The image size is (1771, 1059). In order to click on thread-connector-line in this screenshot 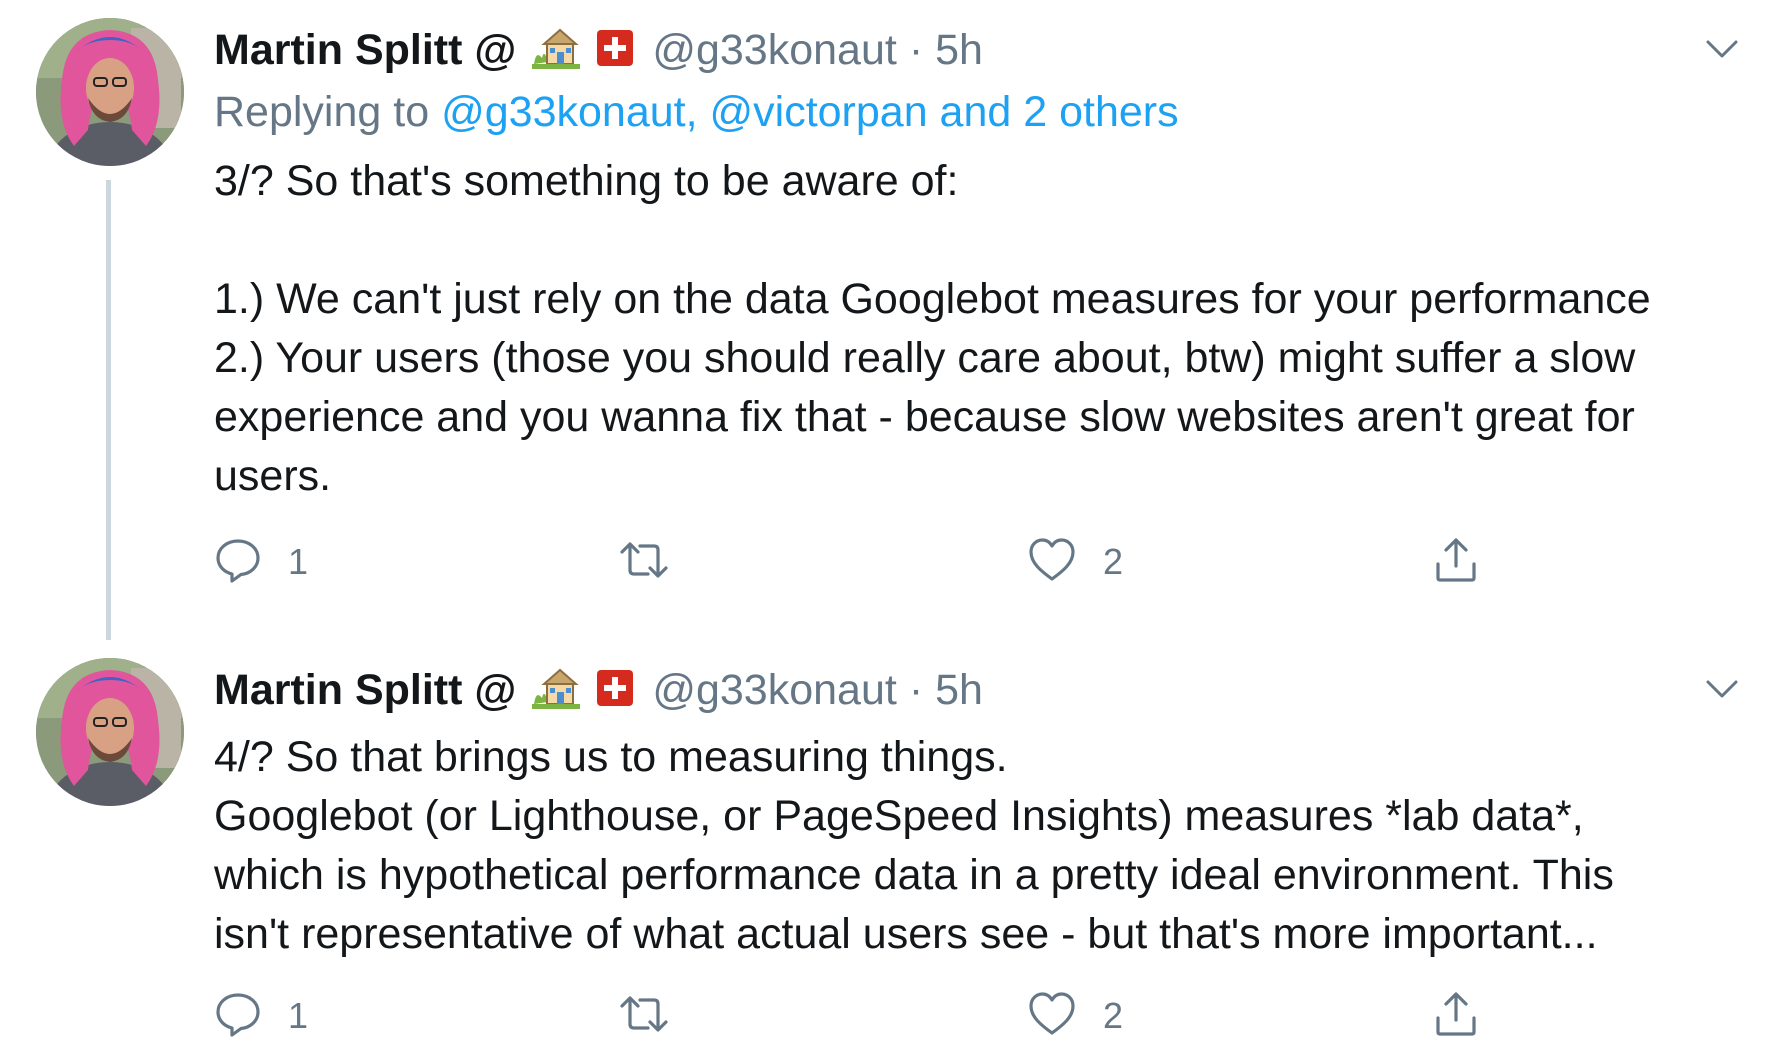, I will do `click(108, 410)`.